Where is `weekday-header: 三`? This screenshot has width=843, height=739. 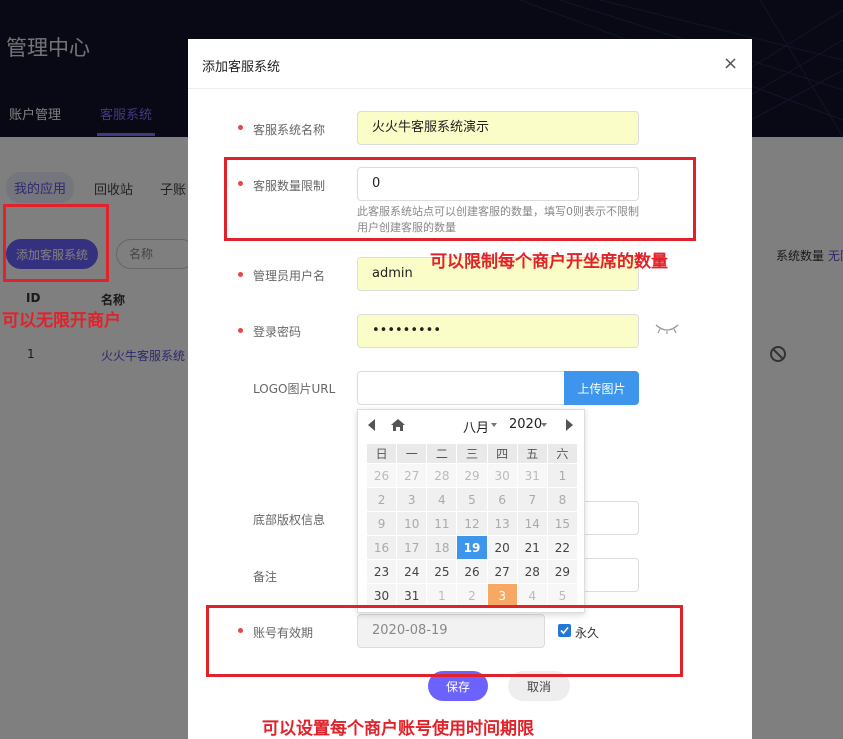
weekday-header: 三 is located at coordinates (472, 453).